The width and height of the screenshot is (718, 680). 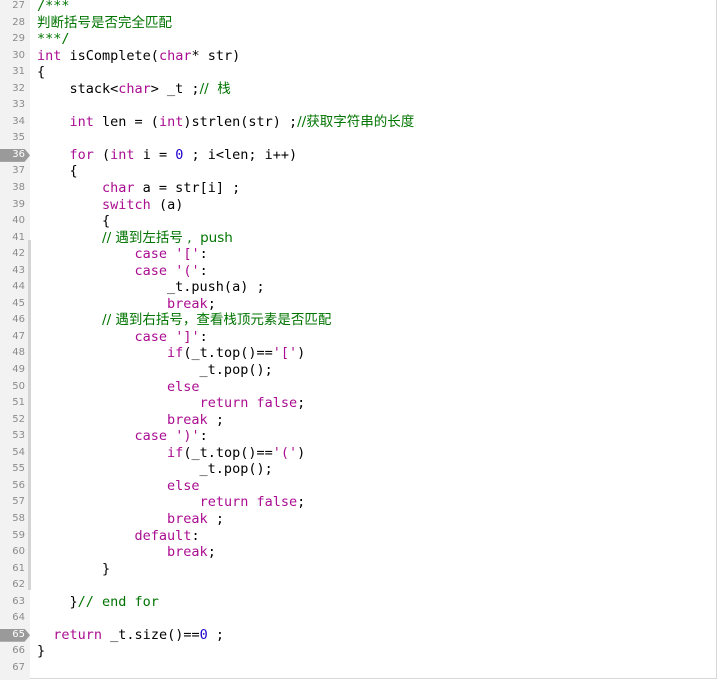 What do you see at coordinates (359, 39) in the screenshot?
I see `code-line: 29 ***/` at bounding box center [359, 39].